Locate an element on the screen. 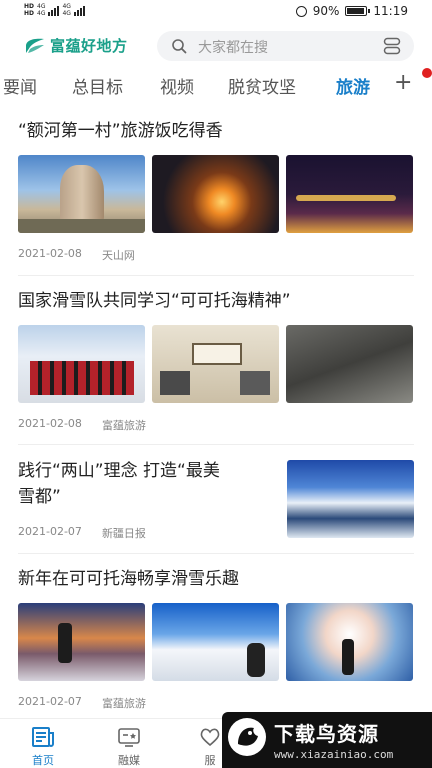 This screenshot has height=768, width=432. scan-icon is located at coordinates (392, 46).